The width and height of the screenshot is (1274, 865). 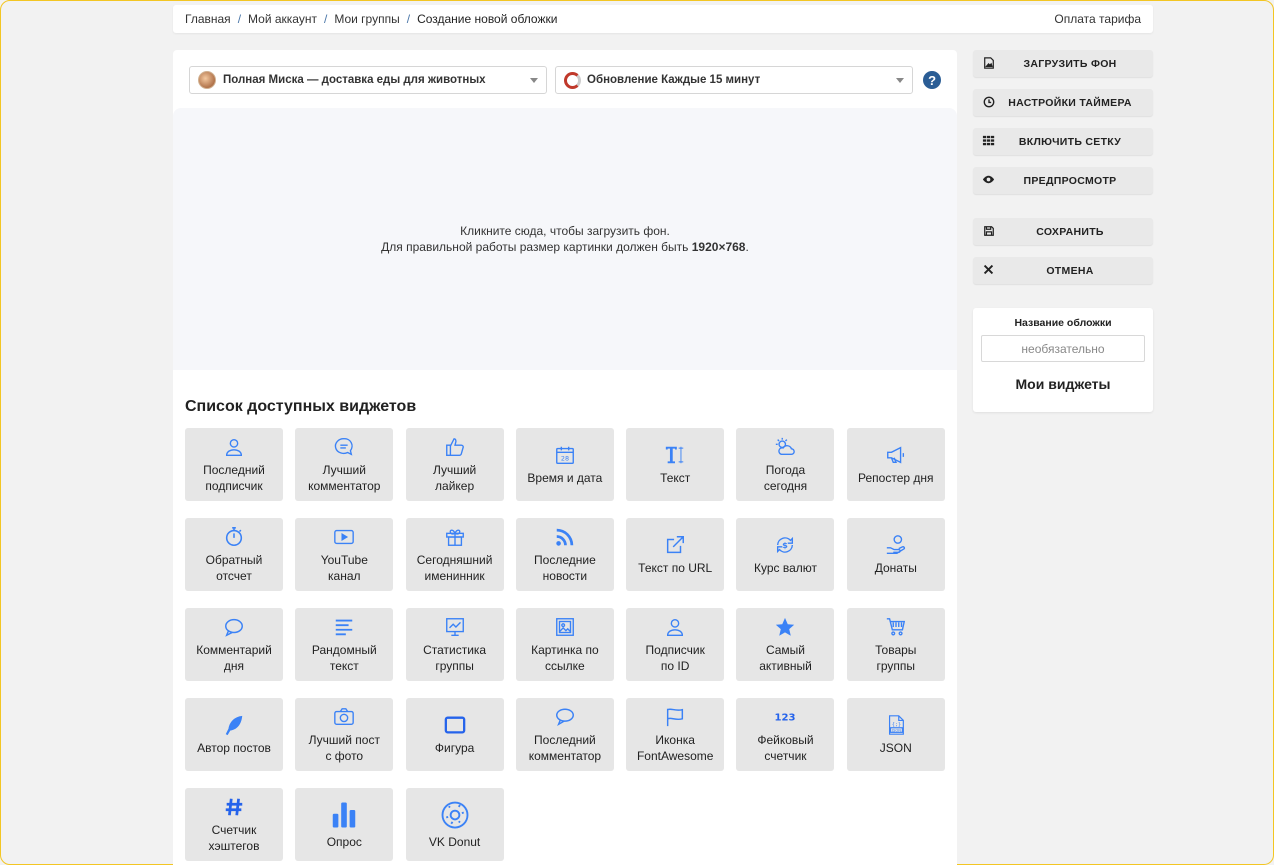 I want to click on widget-label: VK Donut, so click(x=454, y=842).